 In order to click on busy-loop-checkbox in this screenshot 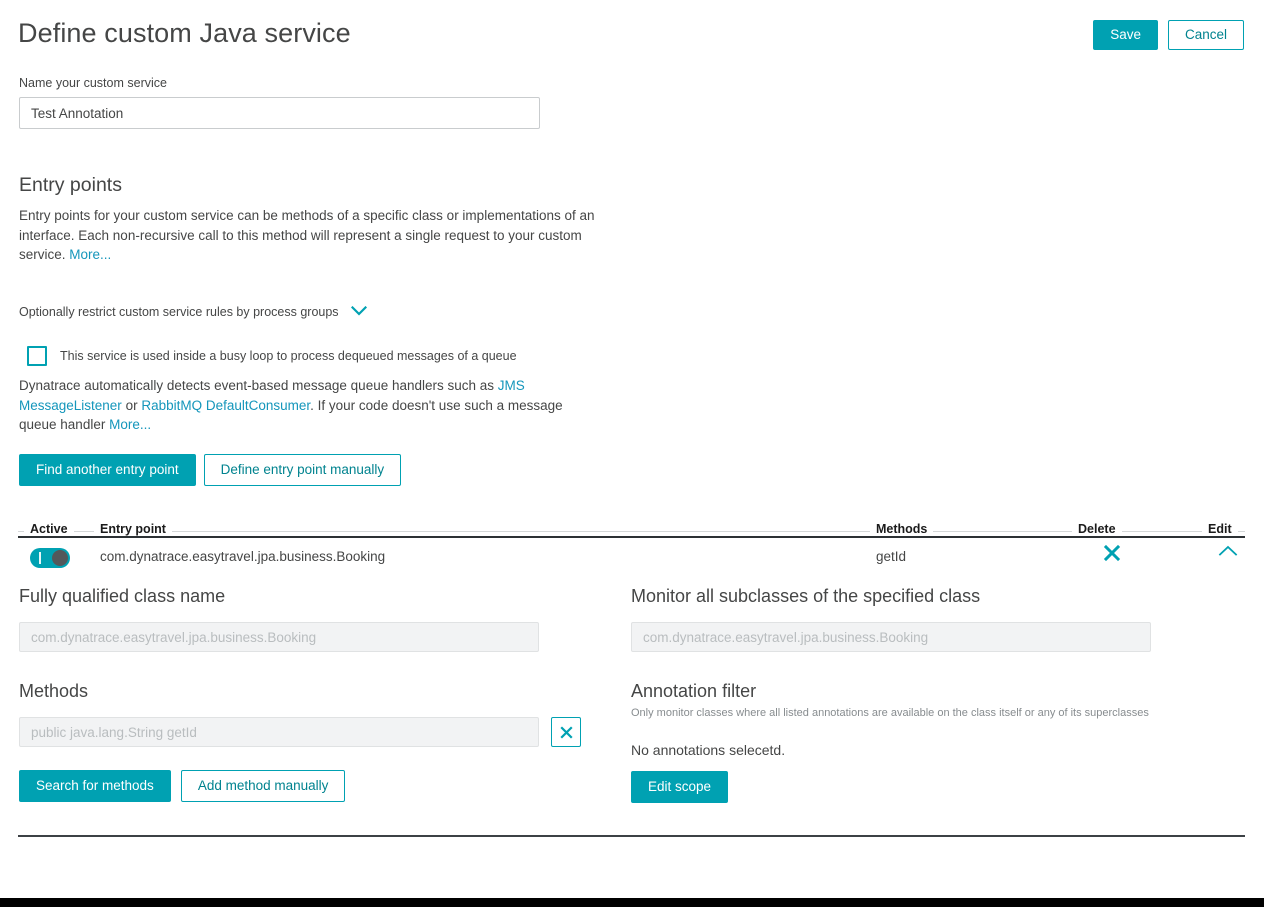, I will do `click(37, 356)`.